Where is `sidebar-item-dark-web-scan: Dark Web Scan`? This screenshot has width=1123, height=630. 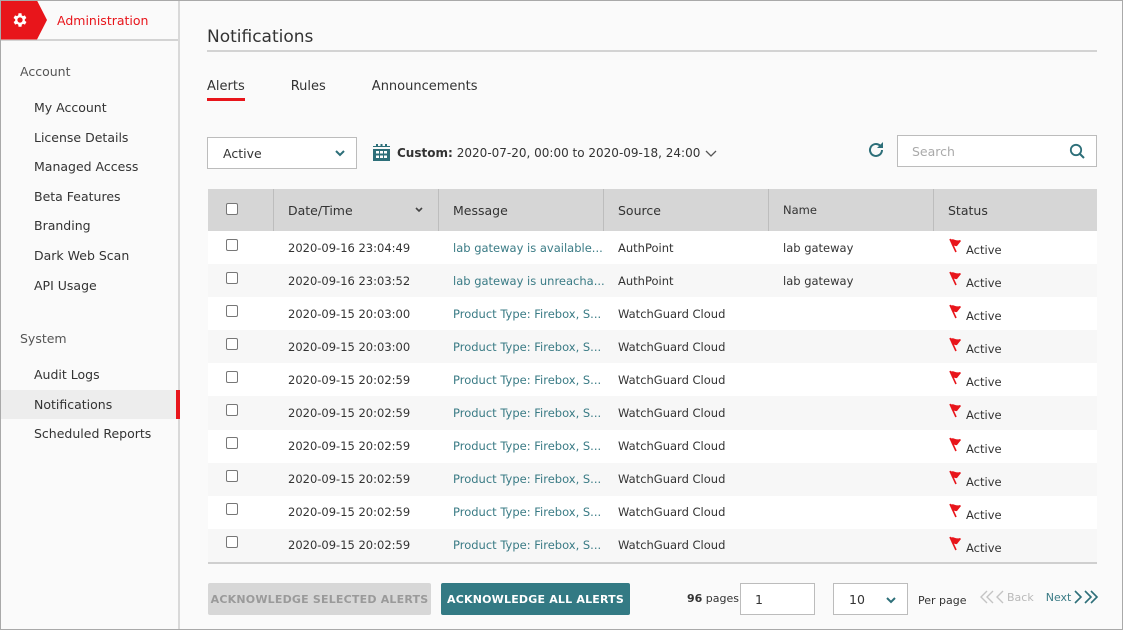
sidebar-item-dark-web-scan: Dark Web Scan is located at coordinates (89, 256).